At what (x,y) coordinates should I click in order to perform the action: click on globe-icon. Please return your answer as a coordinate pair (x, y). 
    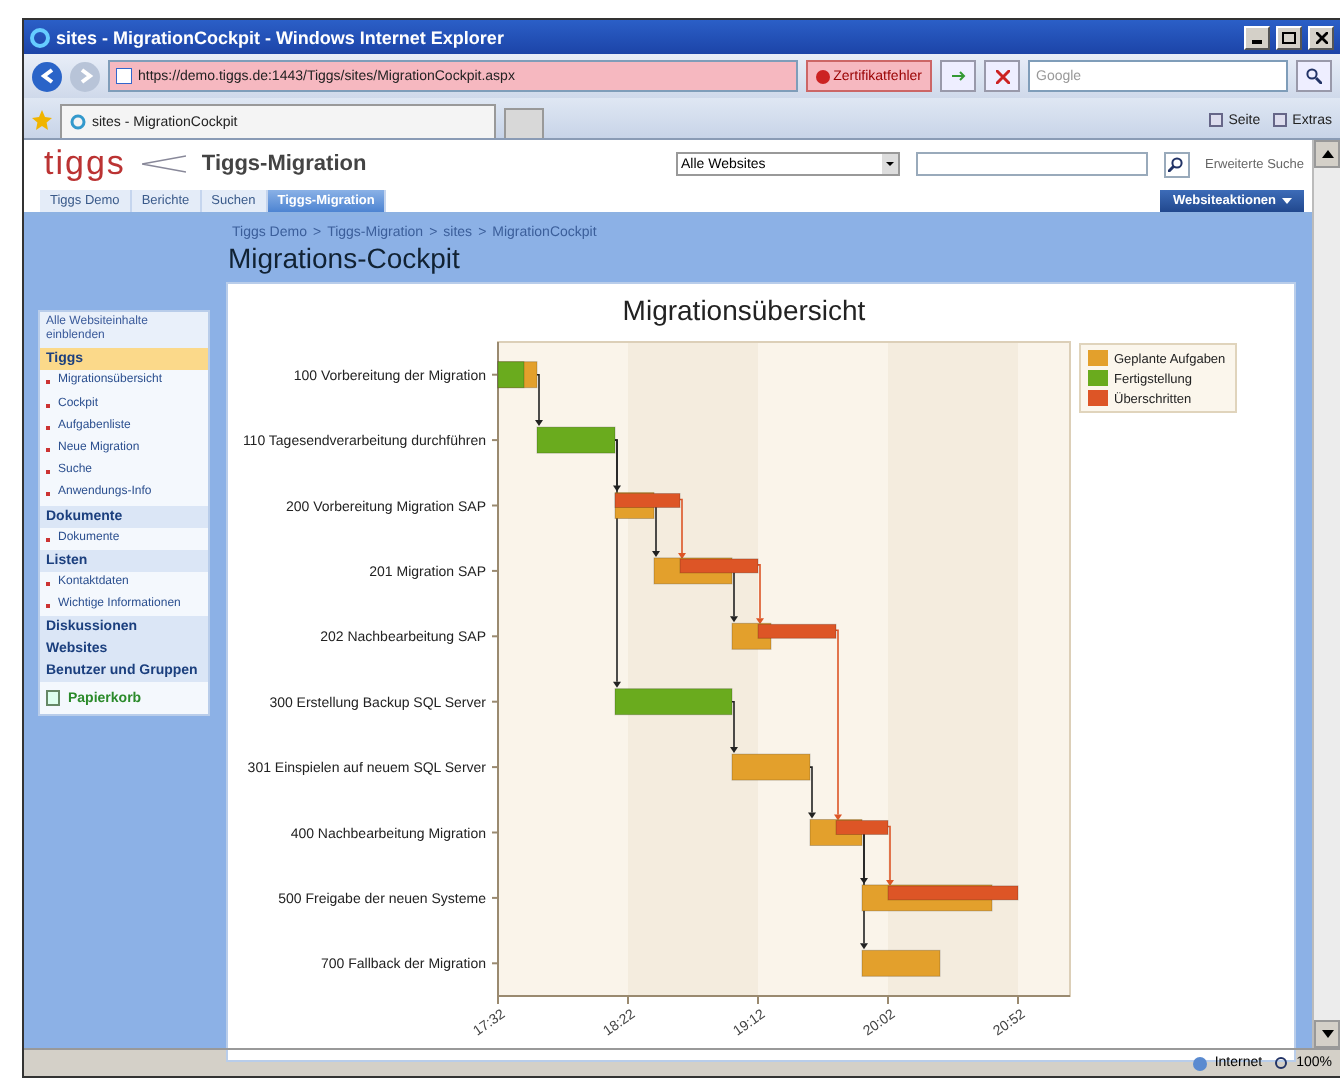
    Looking at the image, I should click on (1200, 1063).